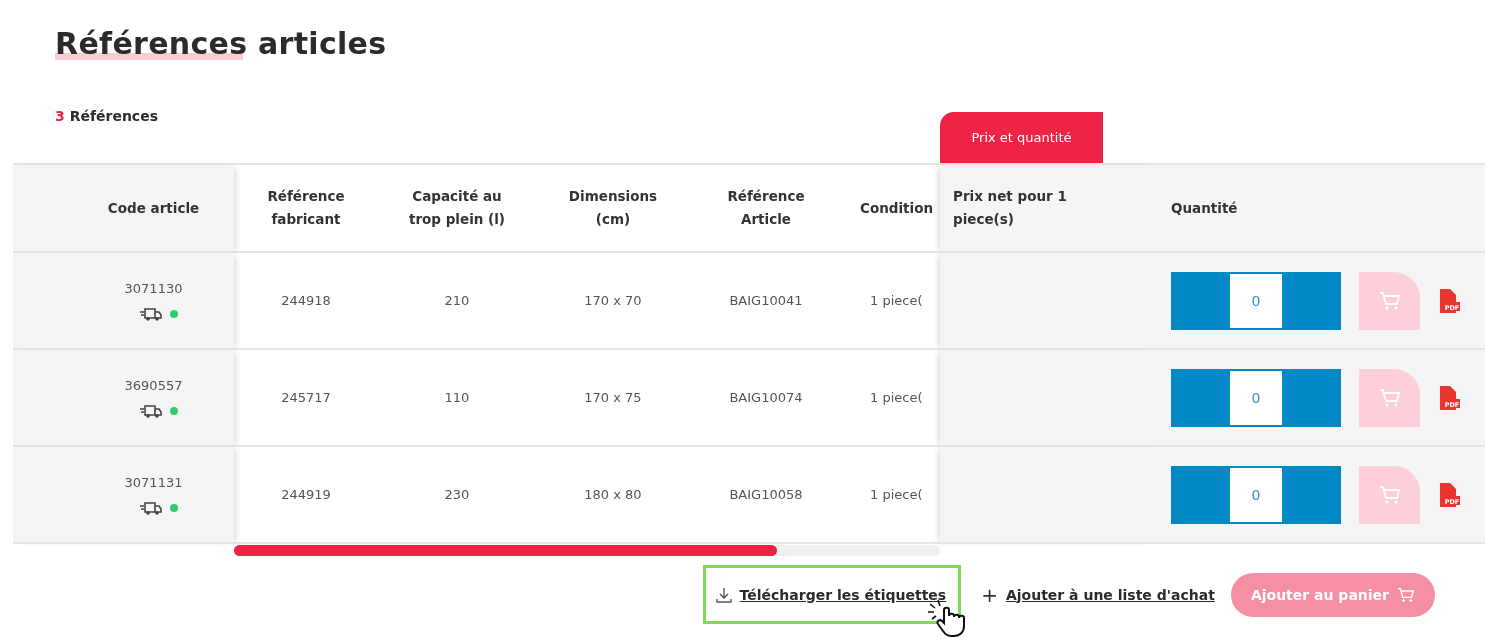 The width and height of the screenshot is (1500, 641). I want to click on scrollbar, so click(587, 550).